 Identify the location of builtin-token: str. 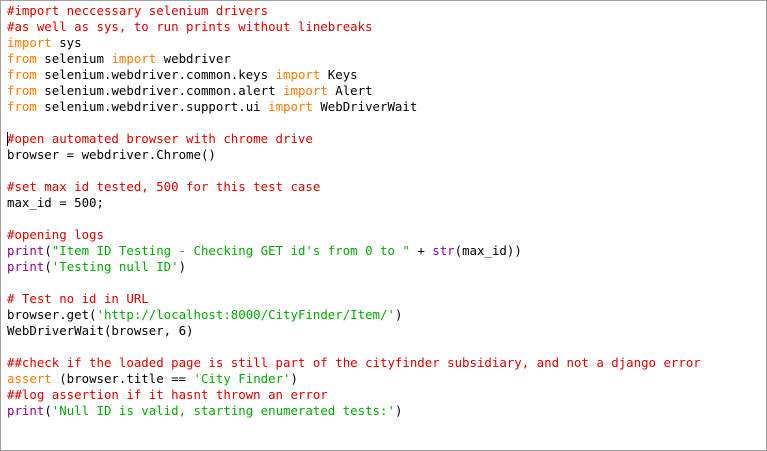
(443, 250).